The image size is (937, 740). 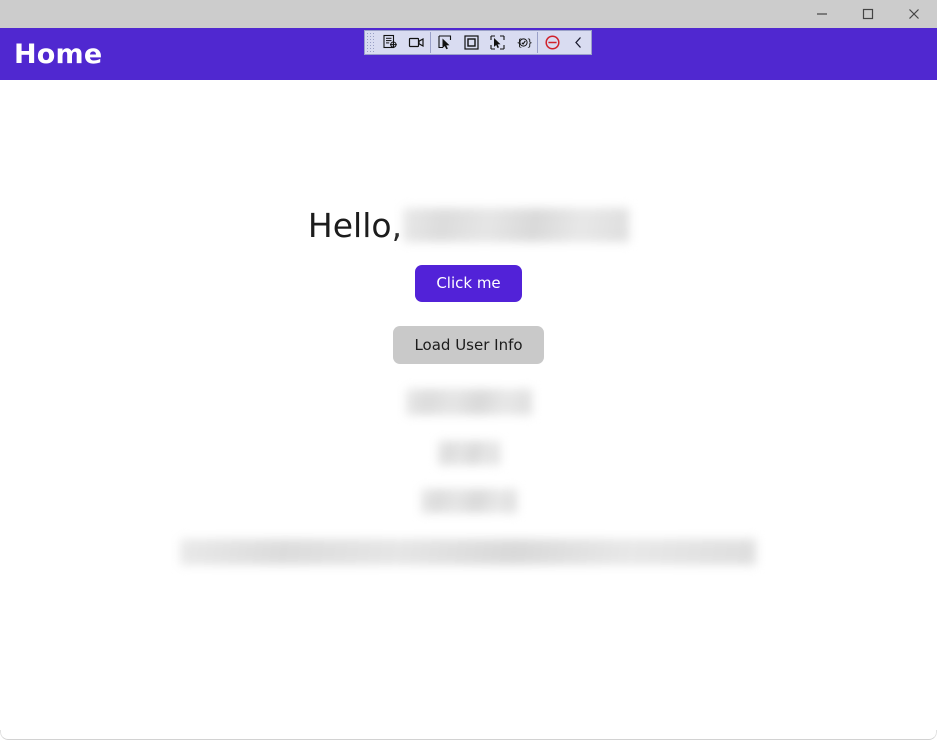 I want to click on pointer-select-icon, so click(x=445, y=42).